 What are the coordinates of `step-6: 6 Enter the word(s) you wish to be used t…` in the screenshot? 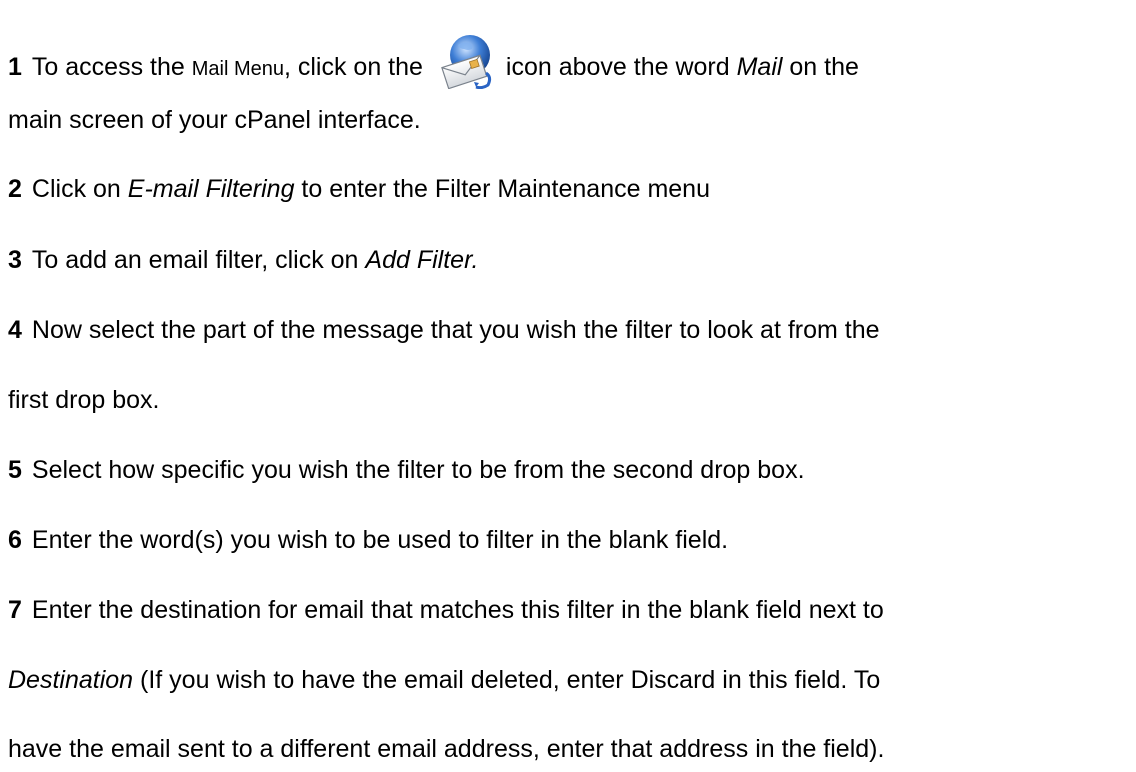 It's located at (368, 540).